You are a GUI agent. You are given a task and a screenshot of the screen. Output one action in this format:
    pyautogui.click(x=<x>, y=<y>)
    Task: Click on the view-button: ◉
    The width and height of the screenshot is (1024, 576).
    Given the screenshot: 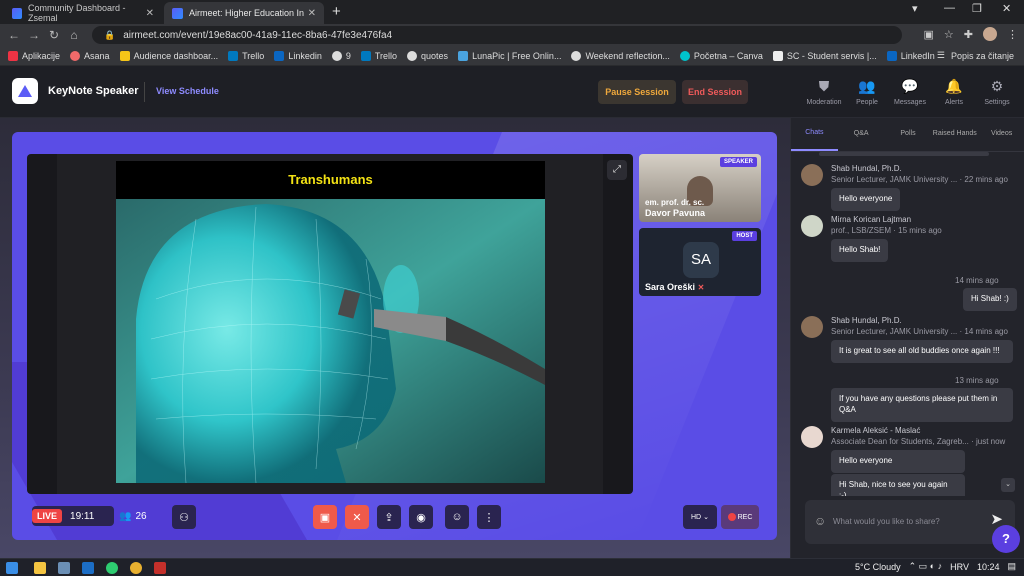 What is the action you would take?
    pyautogui.click(x=421, y=517)
    